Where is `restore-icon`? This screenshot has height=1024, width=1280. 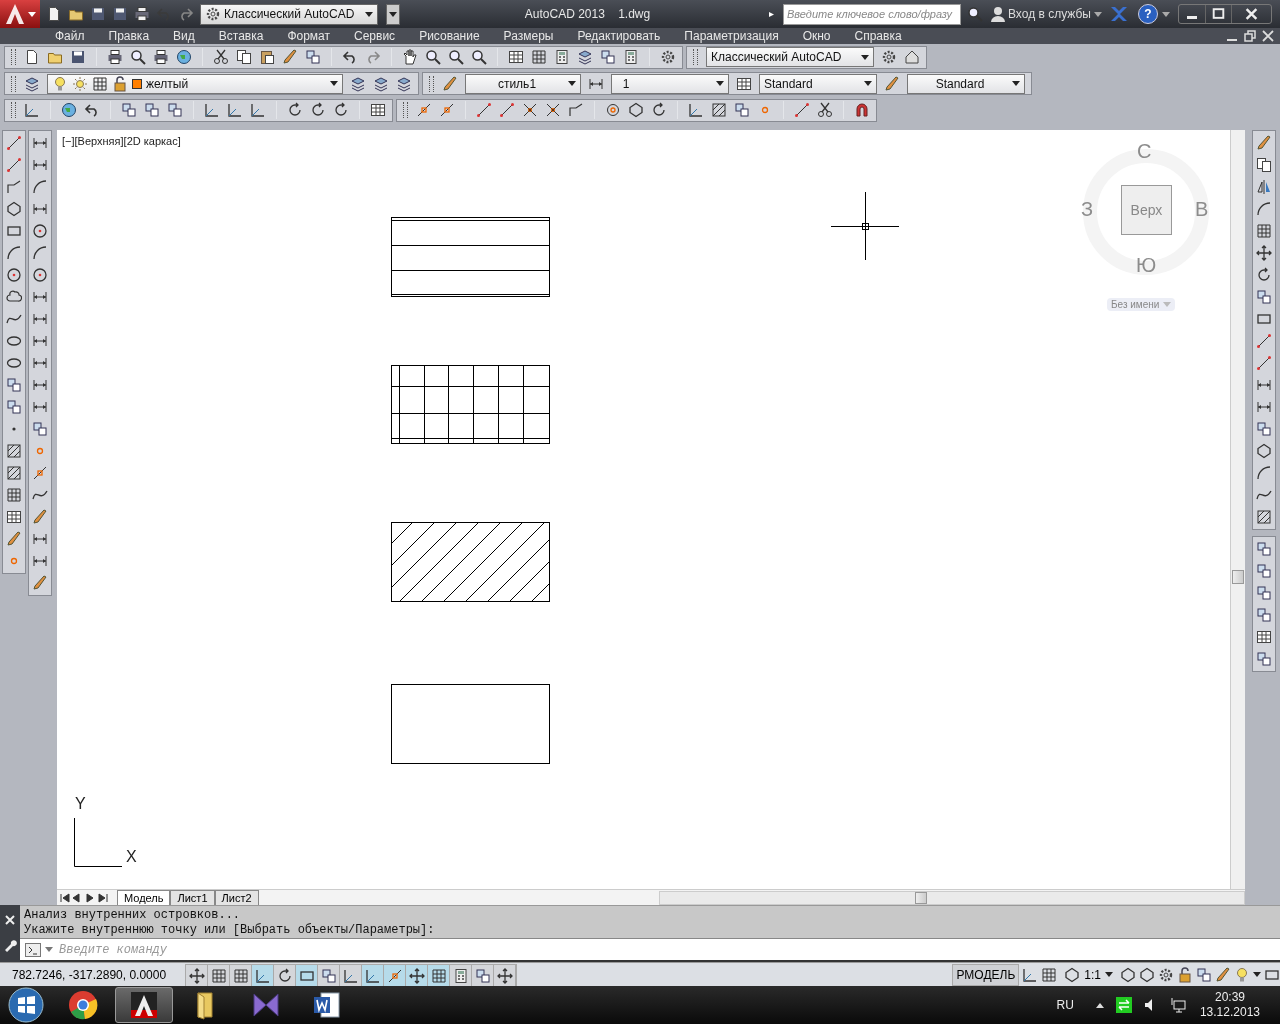
restore-icon is located at coordinates (1250, 36).